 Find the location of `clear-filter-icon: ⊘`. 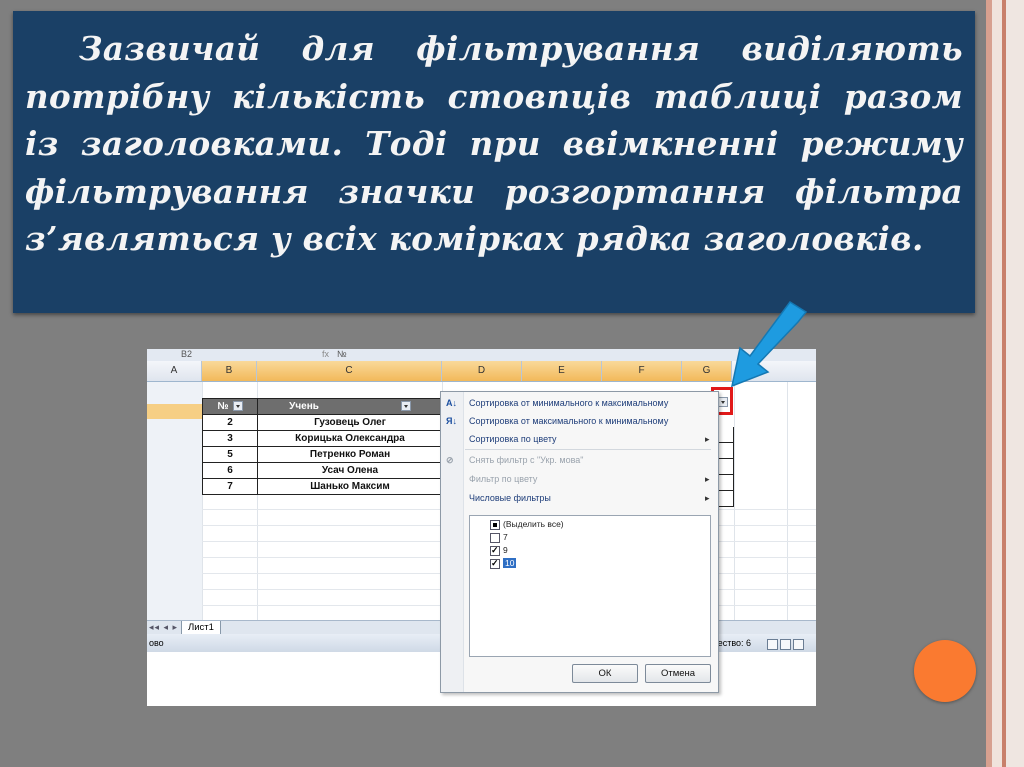

clear-filter-icon: ⊘ is located at coordinates (450, 460).